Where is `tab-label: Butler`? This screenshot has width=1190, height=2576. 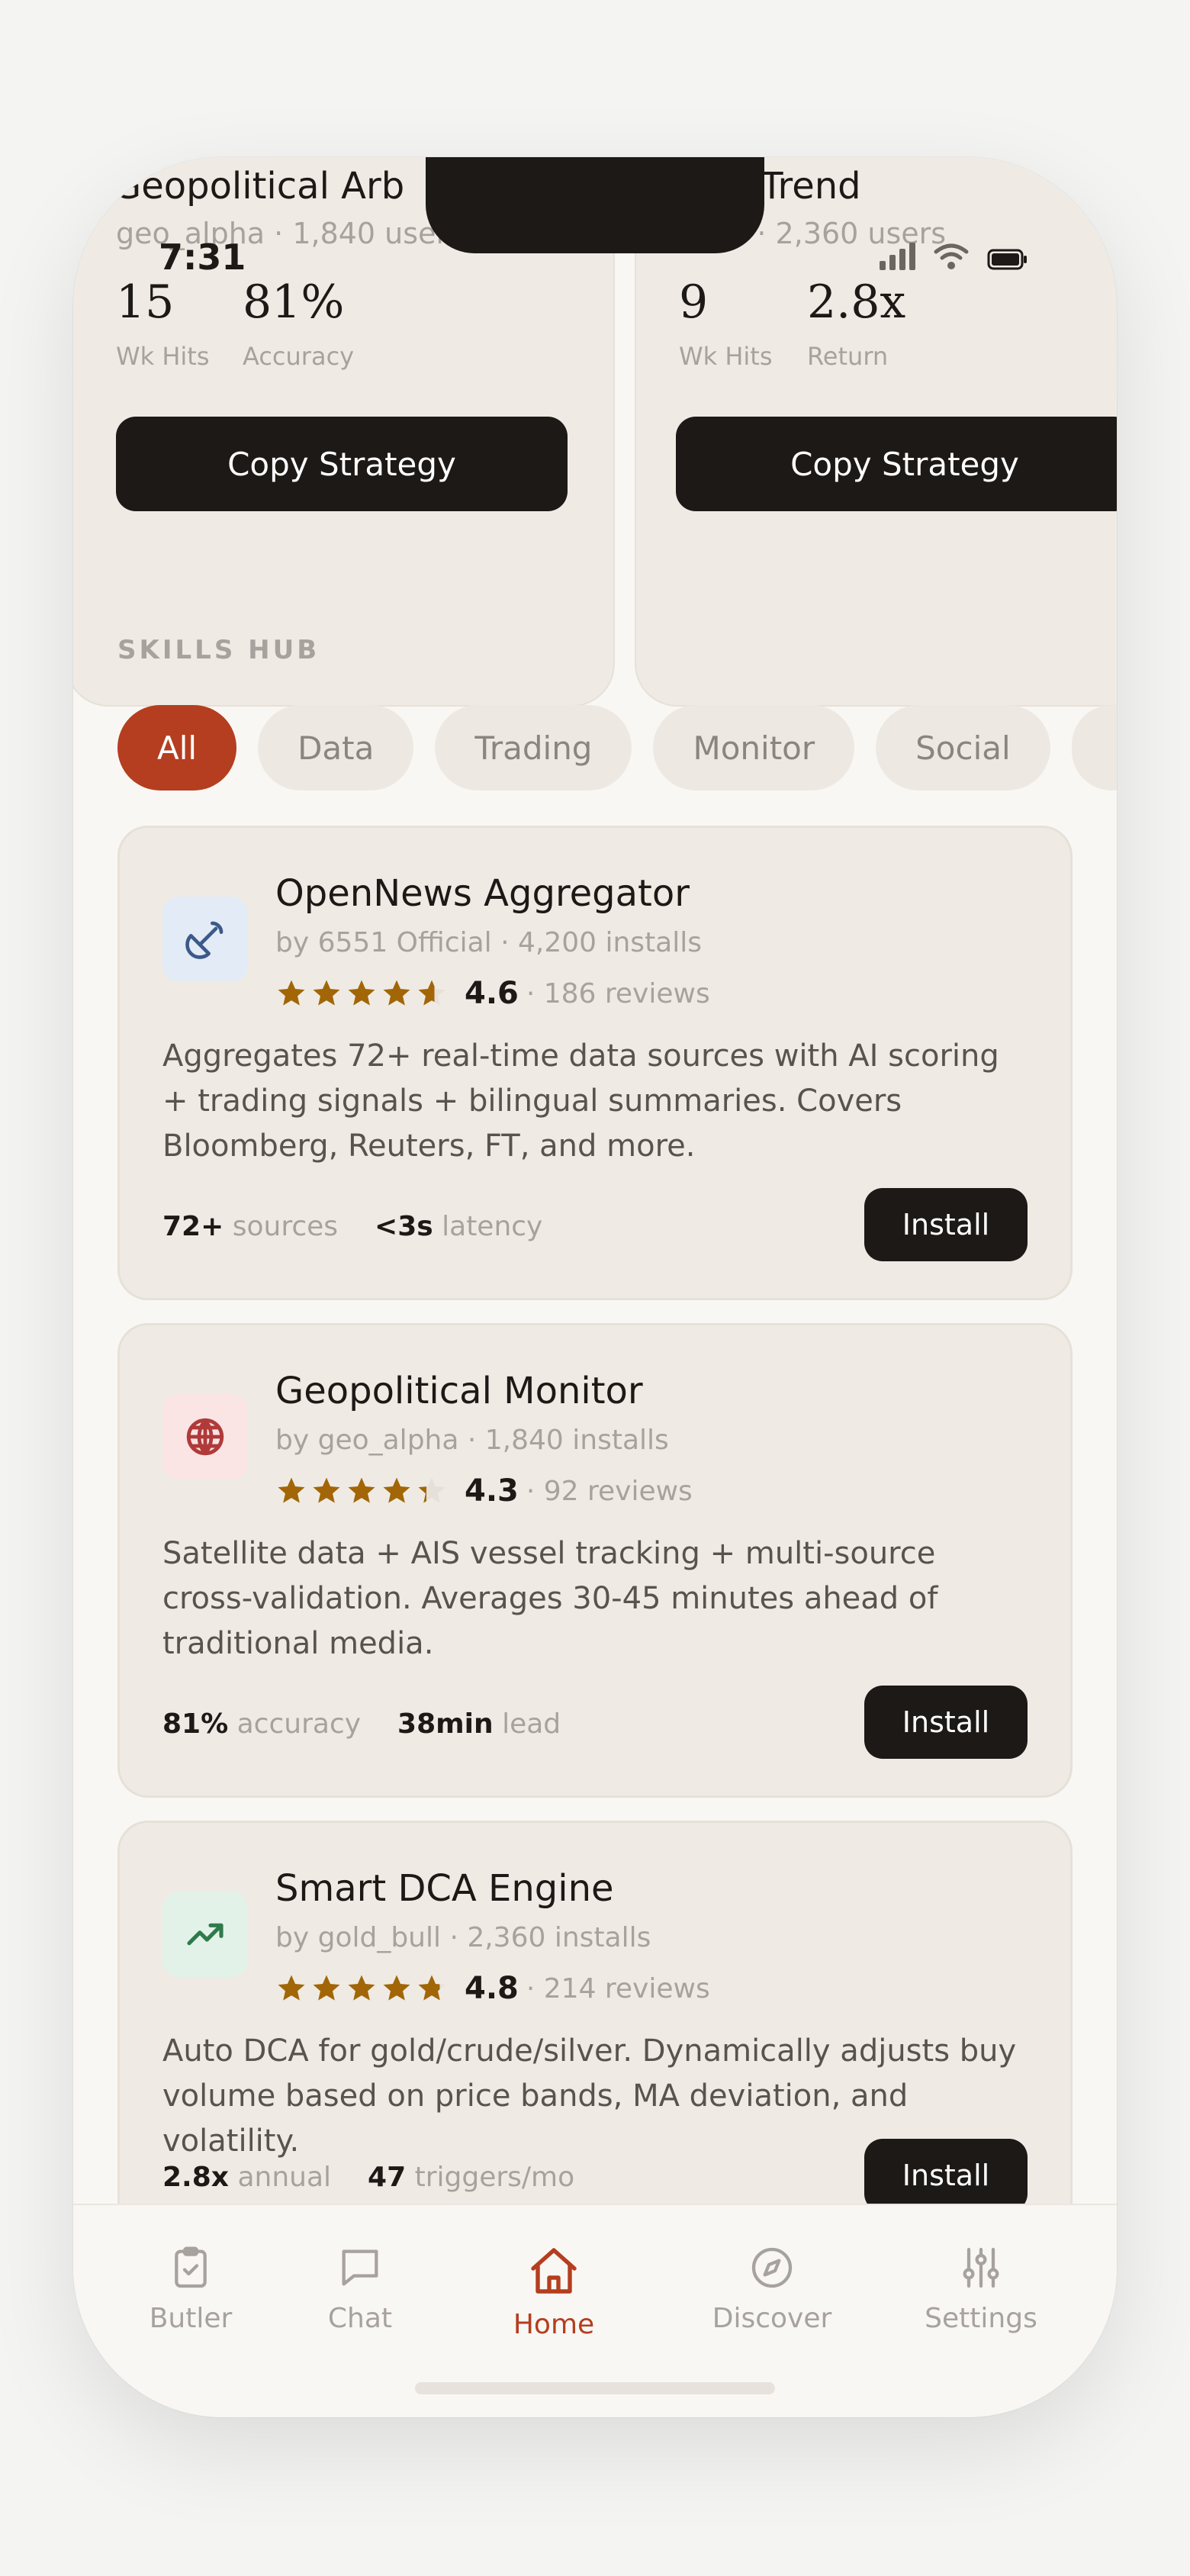
tab-label: Butler is located at coordinates (191, 2318).